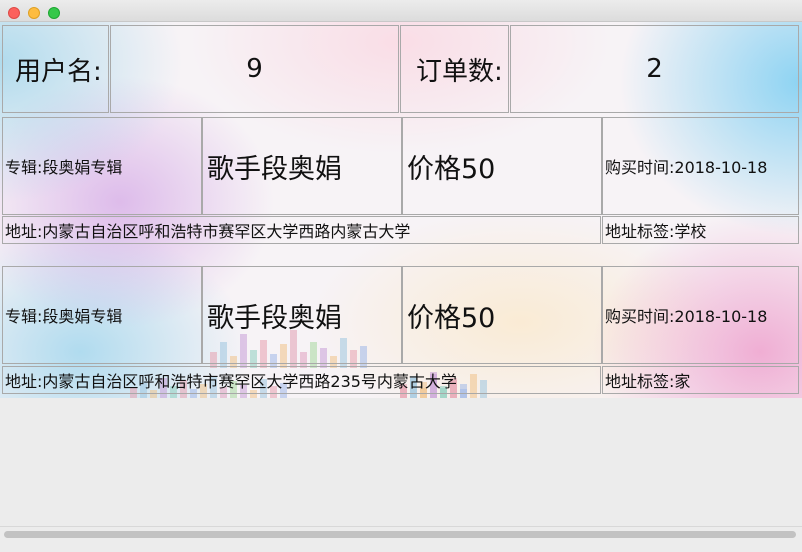  I want to click on title-bar, so click(401, 11).